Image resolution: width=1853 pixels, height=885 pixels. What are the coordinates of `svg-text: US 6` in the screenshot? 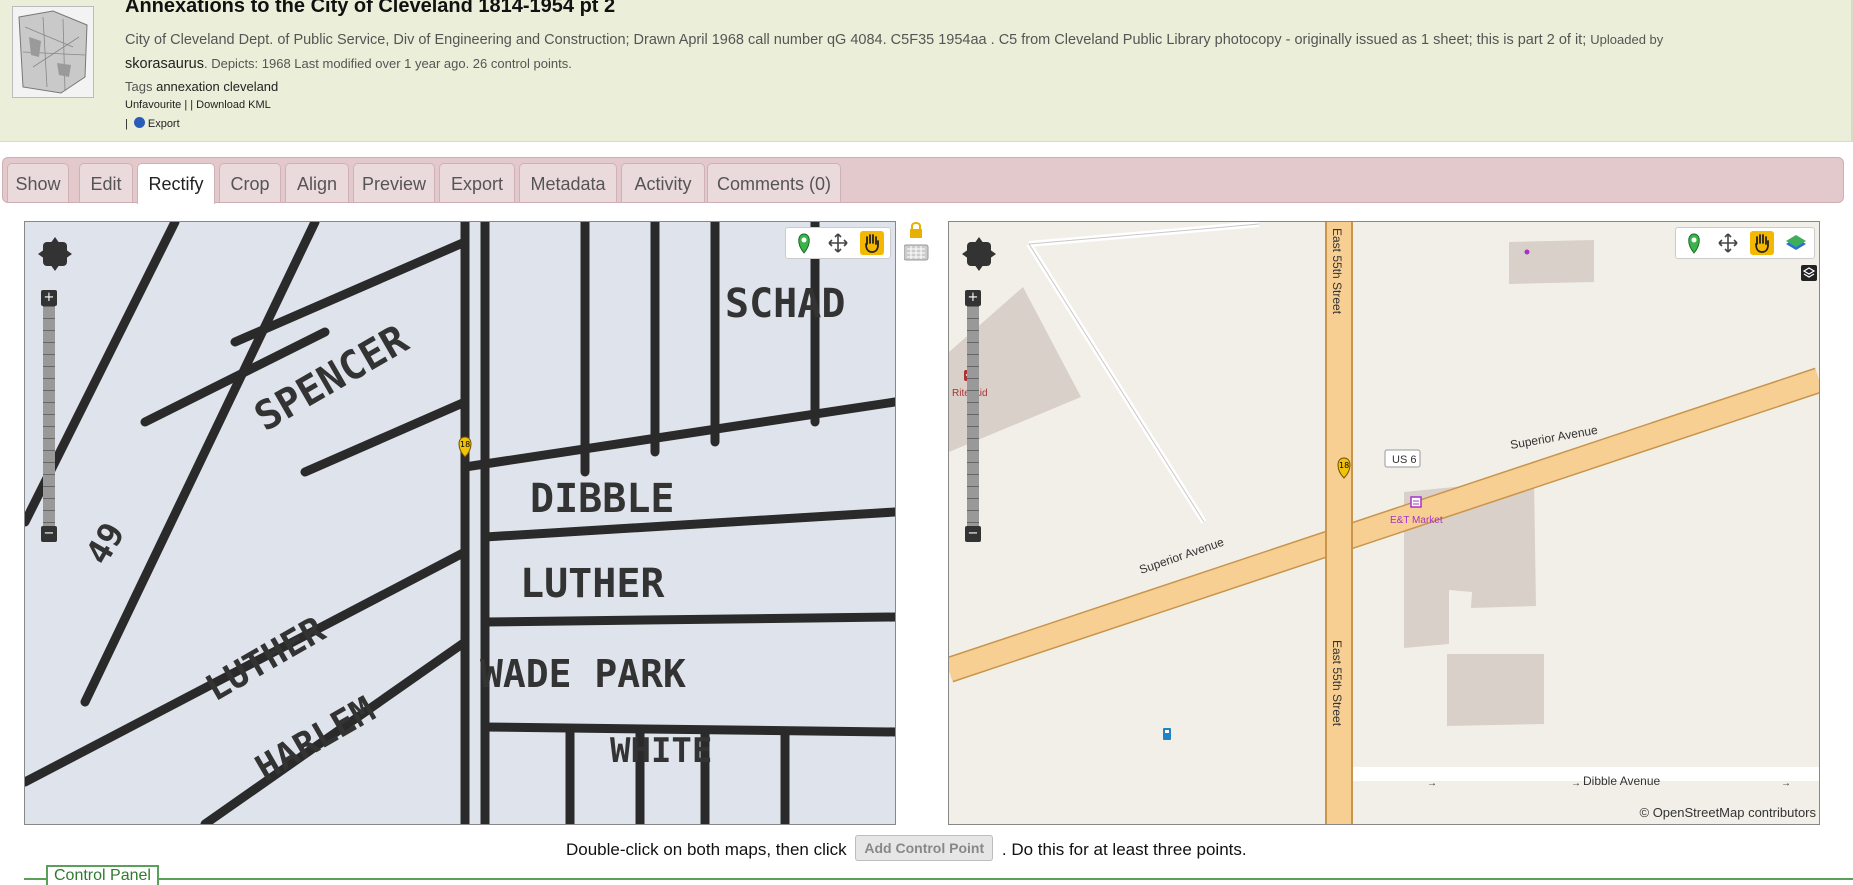 It's located at (1404, 460).